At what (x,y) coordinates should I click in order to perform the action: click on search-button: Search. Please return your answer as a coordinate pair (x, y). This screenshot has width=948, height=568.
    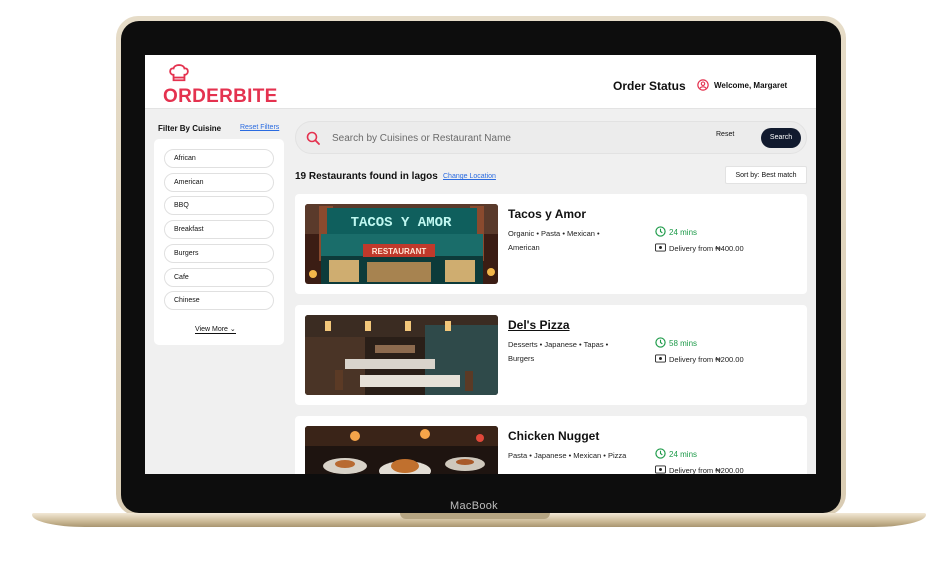
    Looking at the image, I should click on (781, 138).